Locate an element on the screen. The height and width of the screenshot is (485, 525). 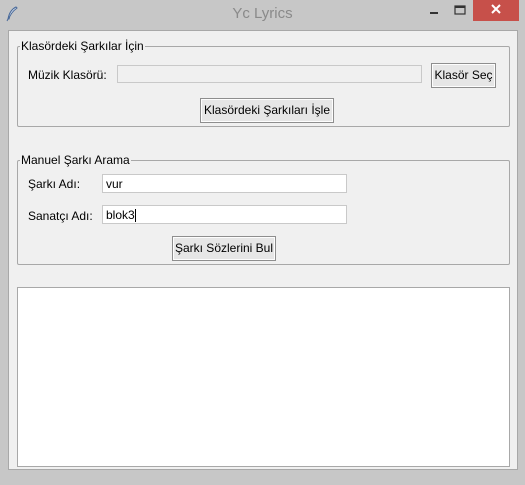
minimize-icon is located at coordinates (434, 11).